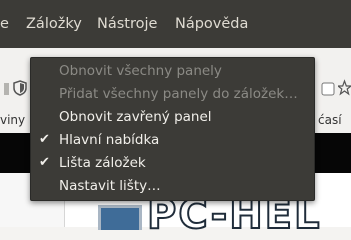  Describe the element at coordinates (4, 24) in the screenshot. I see `menubar-item-edit: e` at that location.